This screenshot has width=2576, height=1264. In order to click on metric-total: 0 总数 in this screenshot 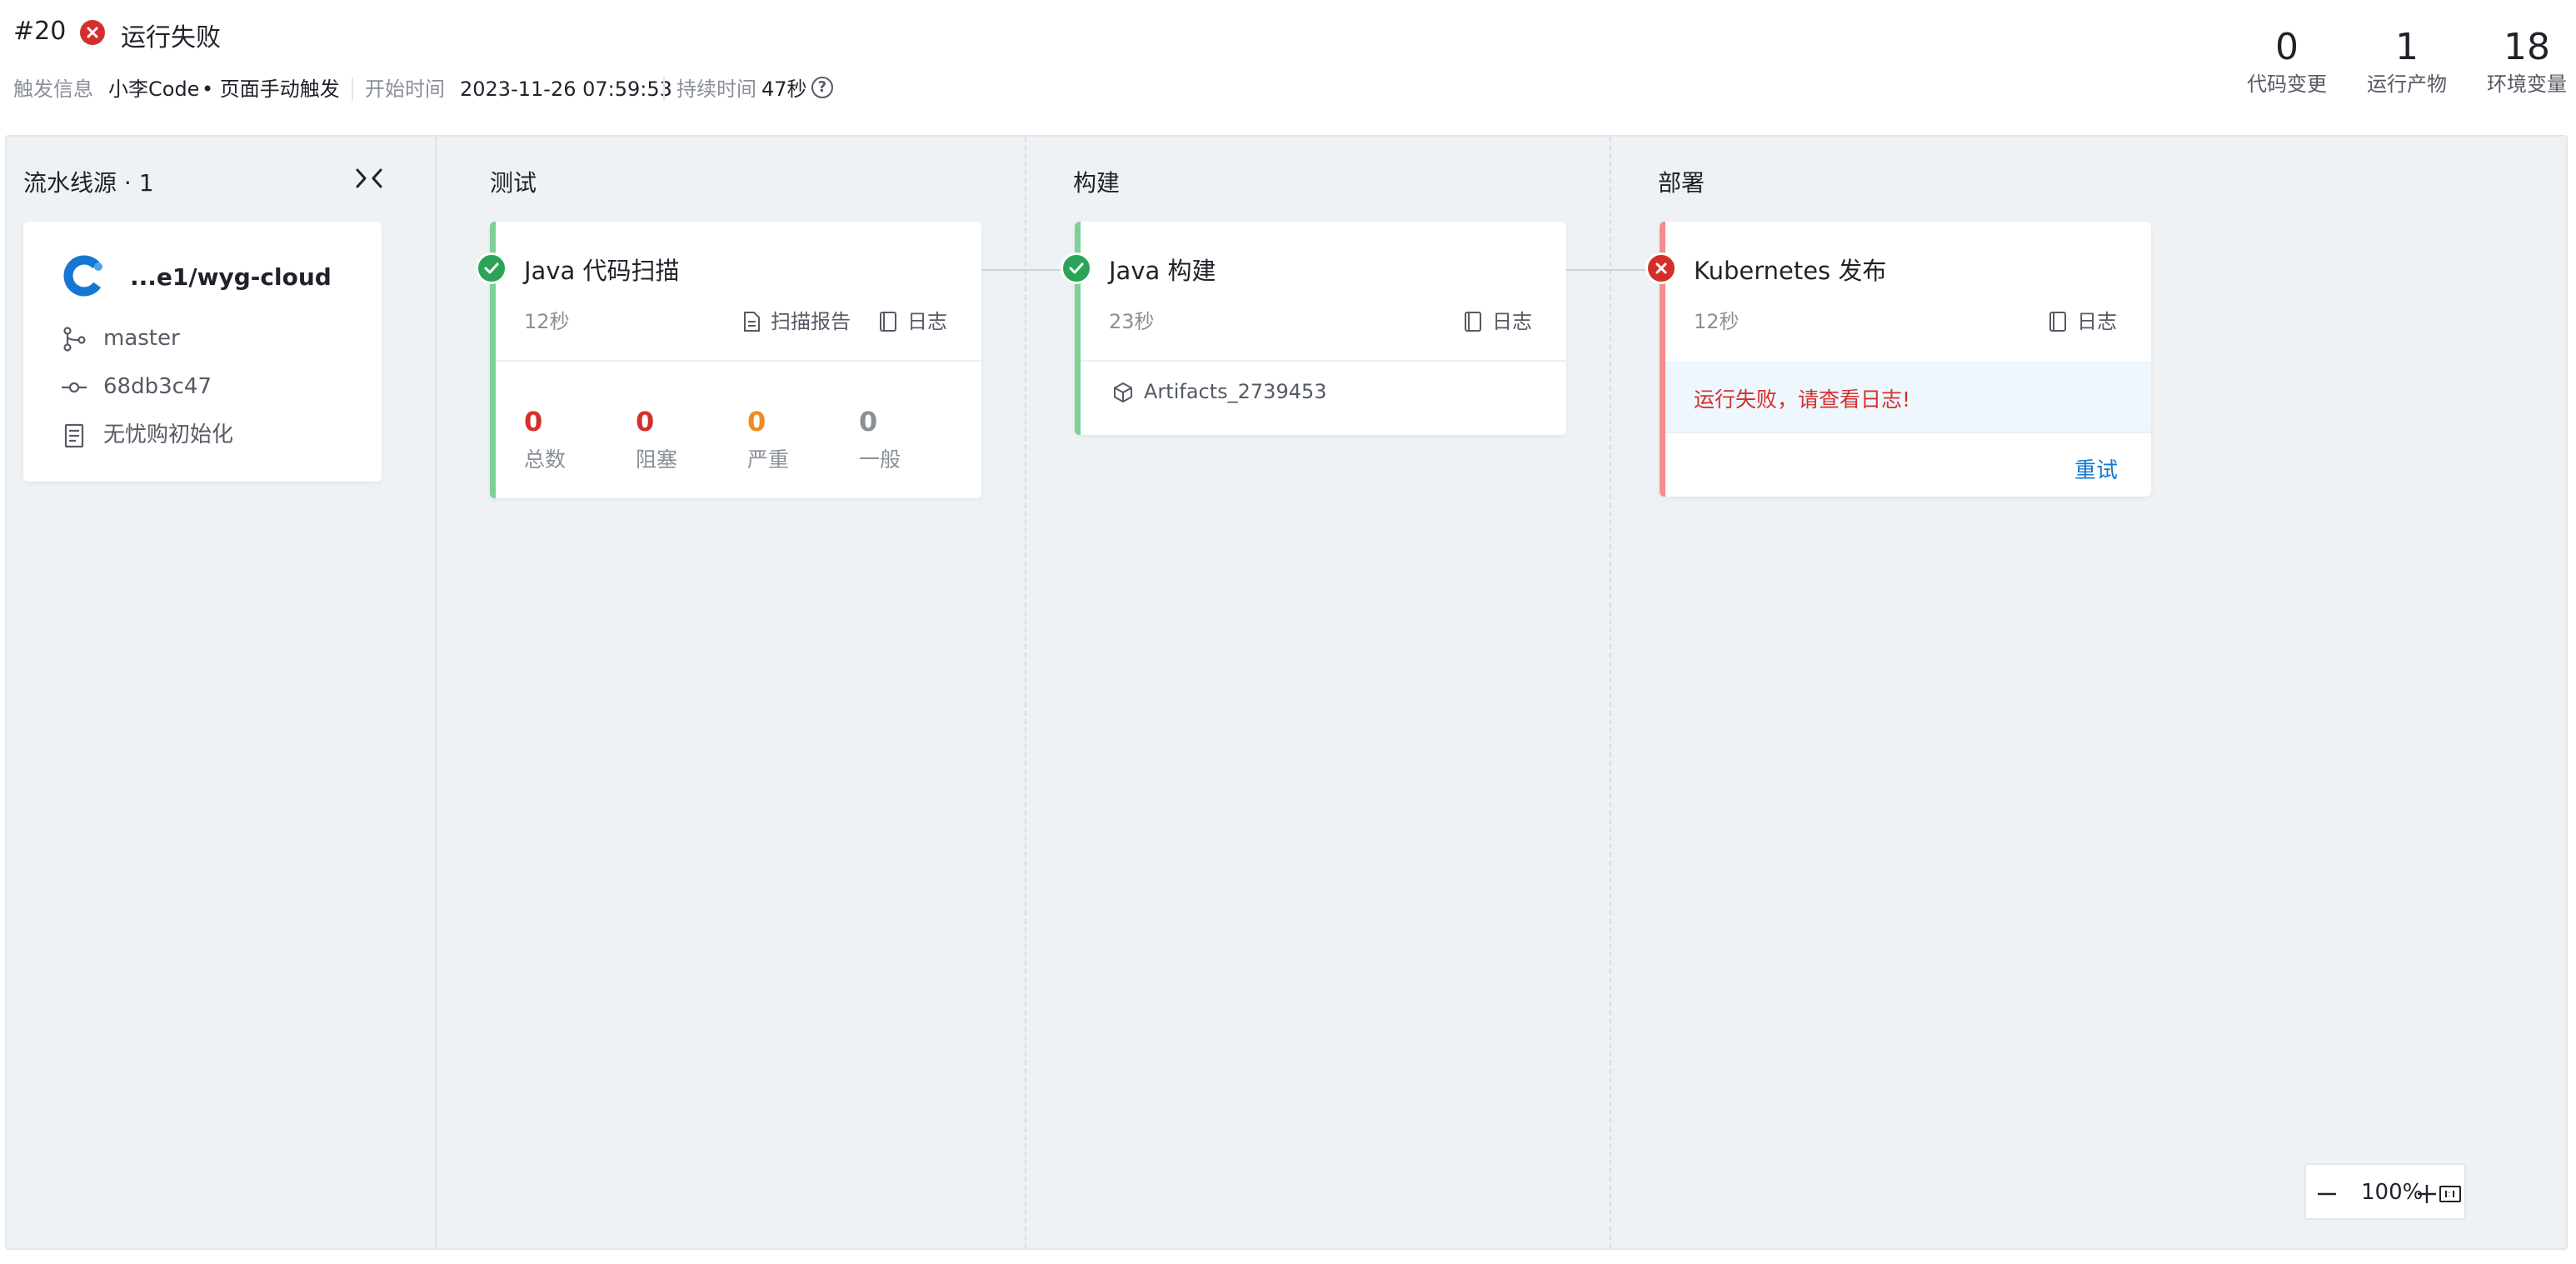, I will do `click(545, 441)`.